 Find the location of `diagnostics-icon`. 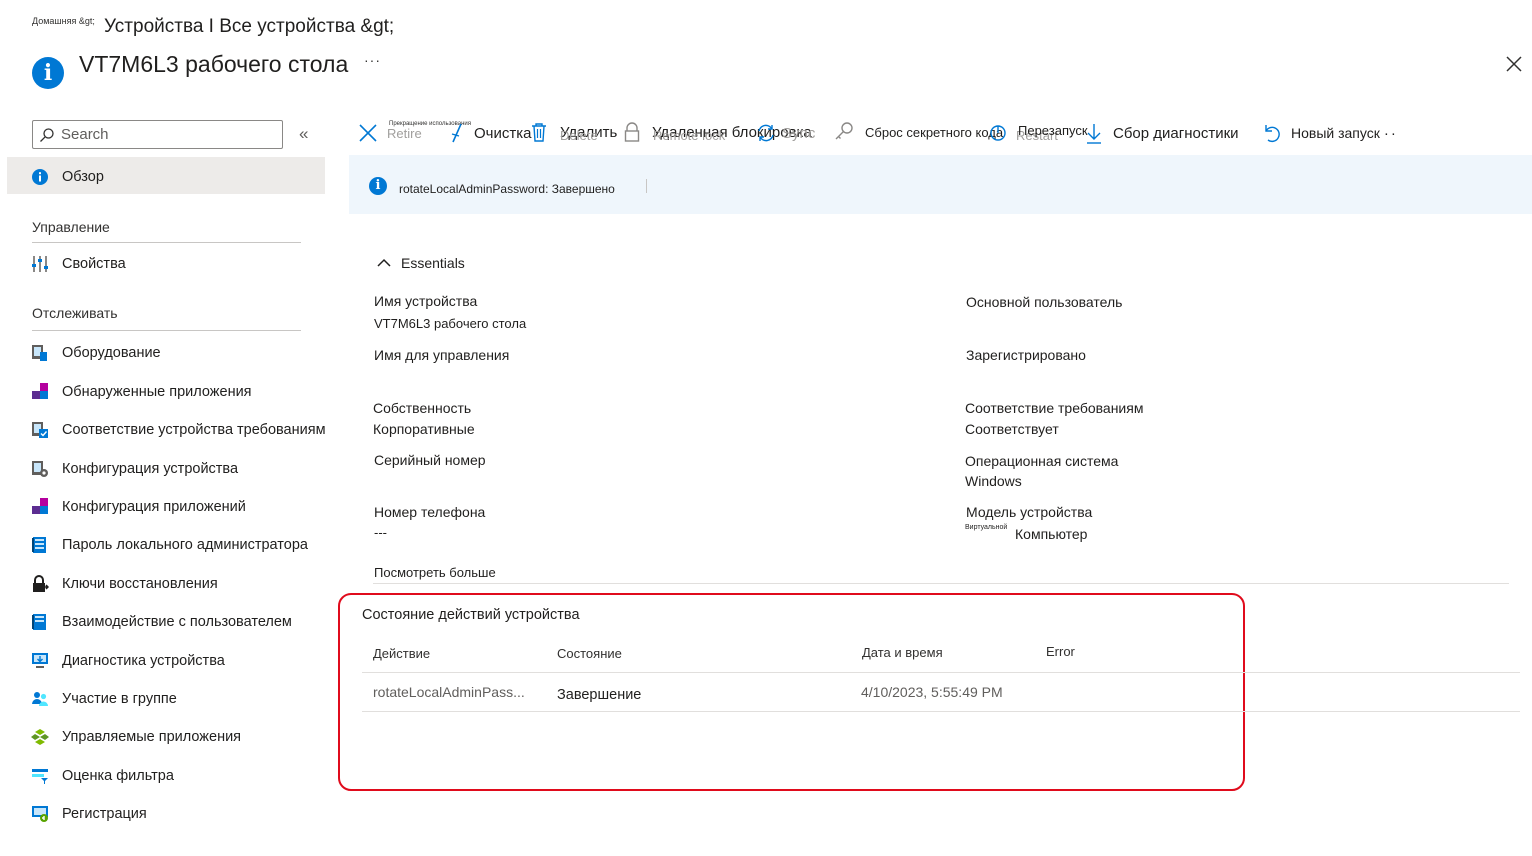

diagnostics-icon is located at coordinates (40, 661).